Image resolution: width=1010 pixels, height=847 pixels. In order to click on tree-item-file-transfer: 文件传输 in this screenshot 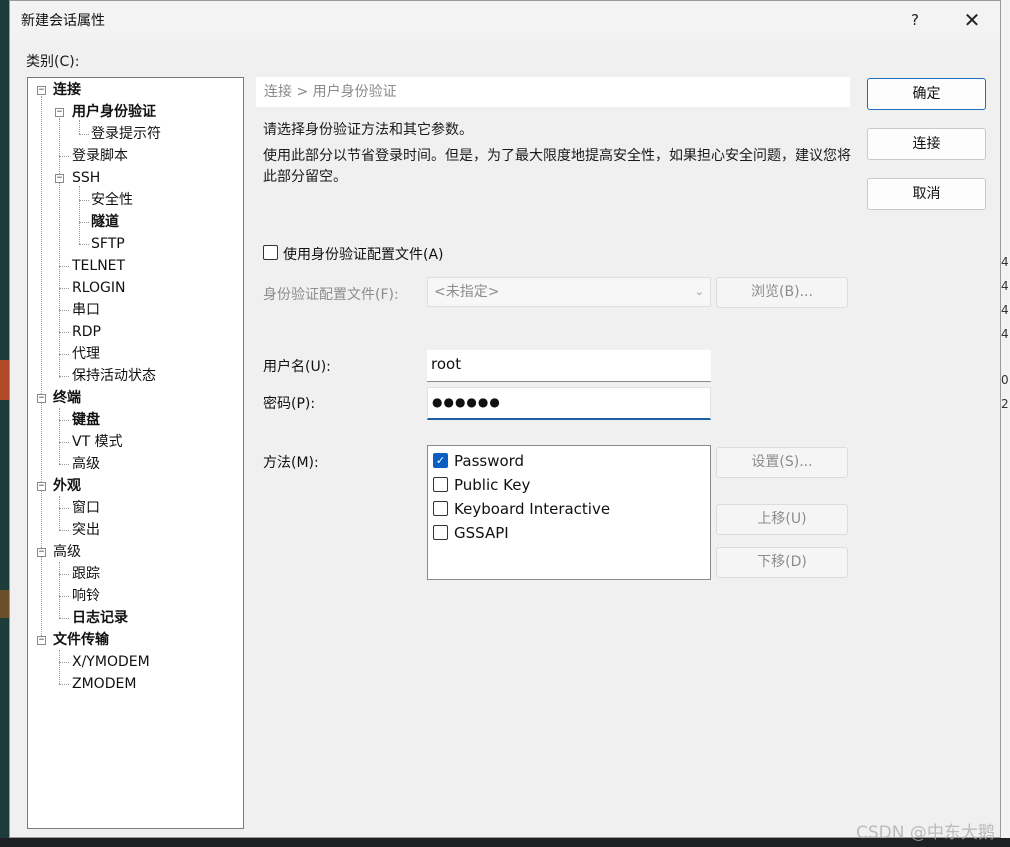, I will do `click(81, 640)`.